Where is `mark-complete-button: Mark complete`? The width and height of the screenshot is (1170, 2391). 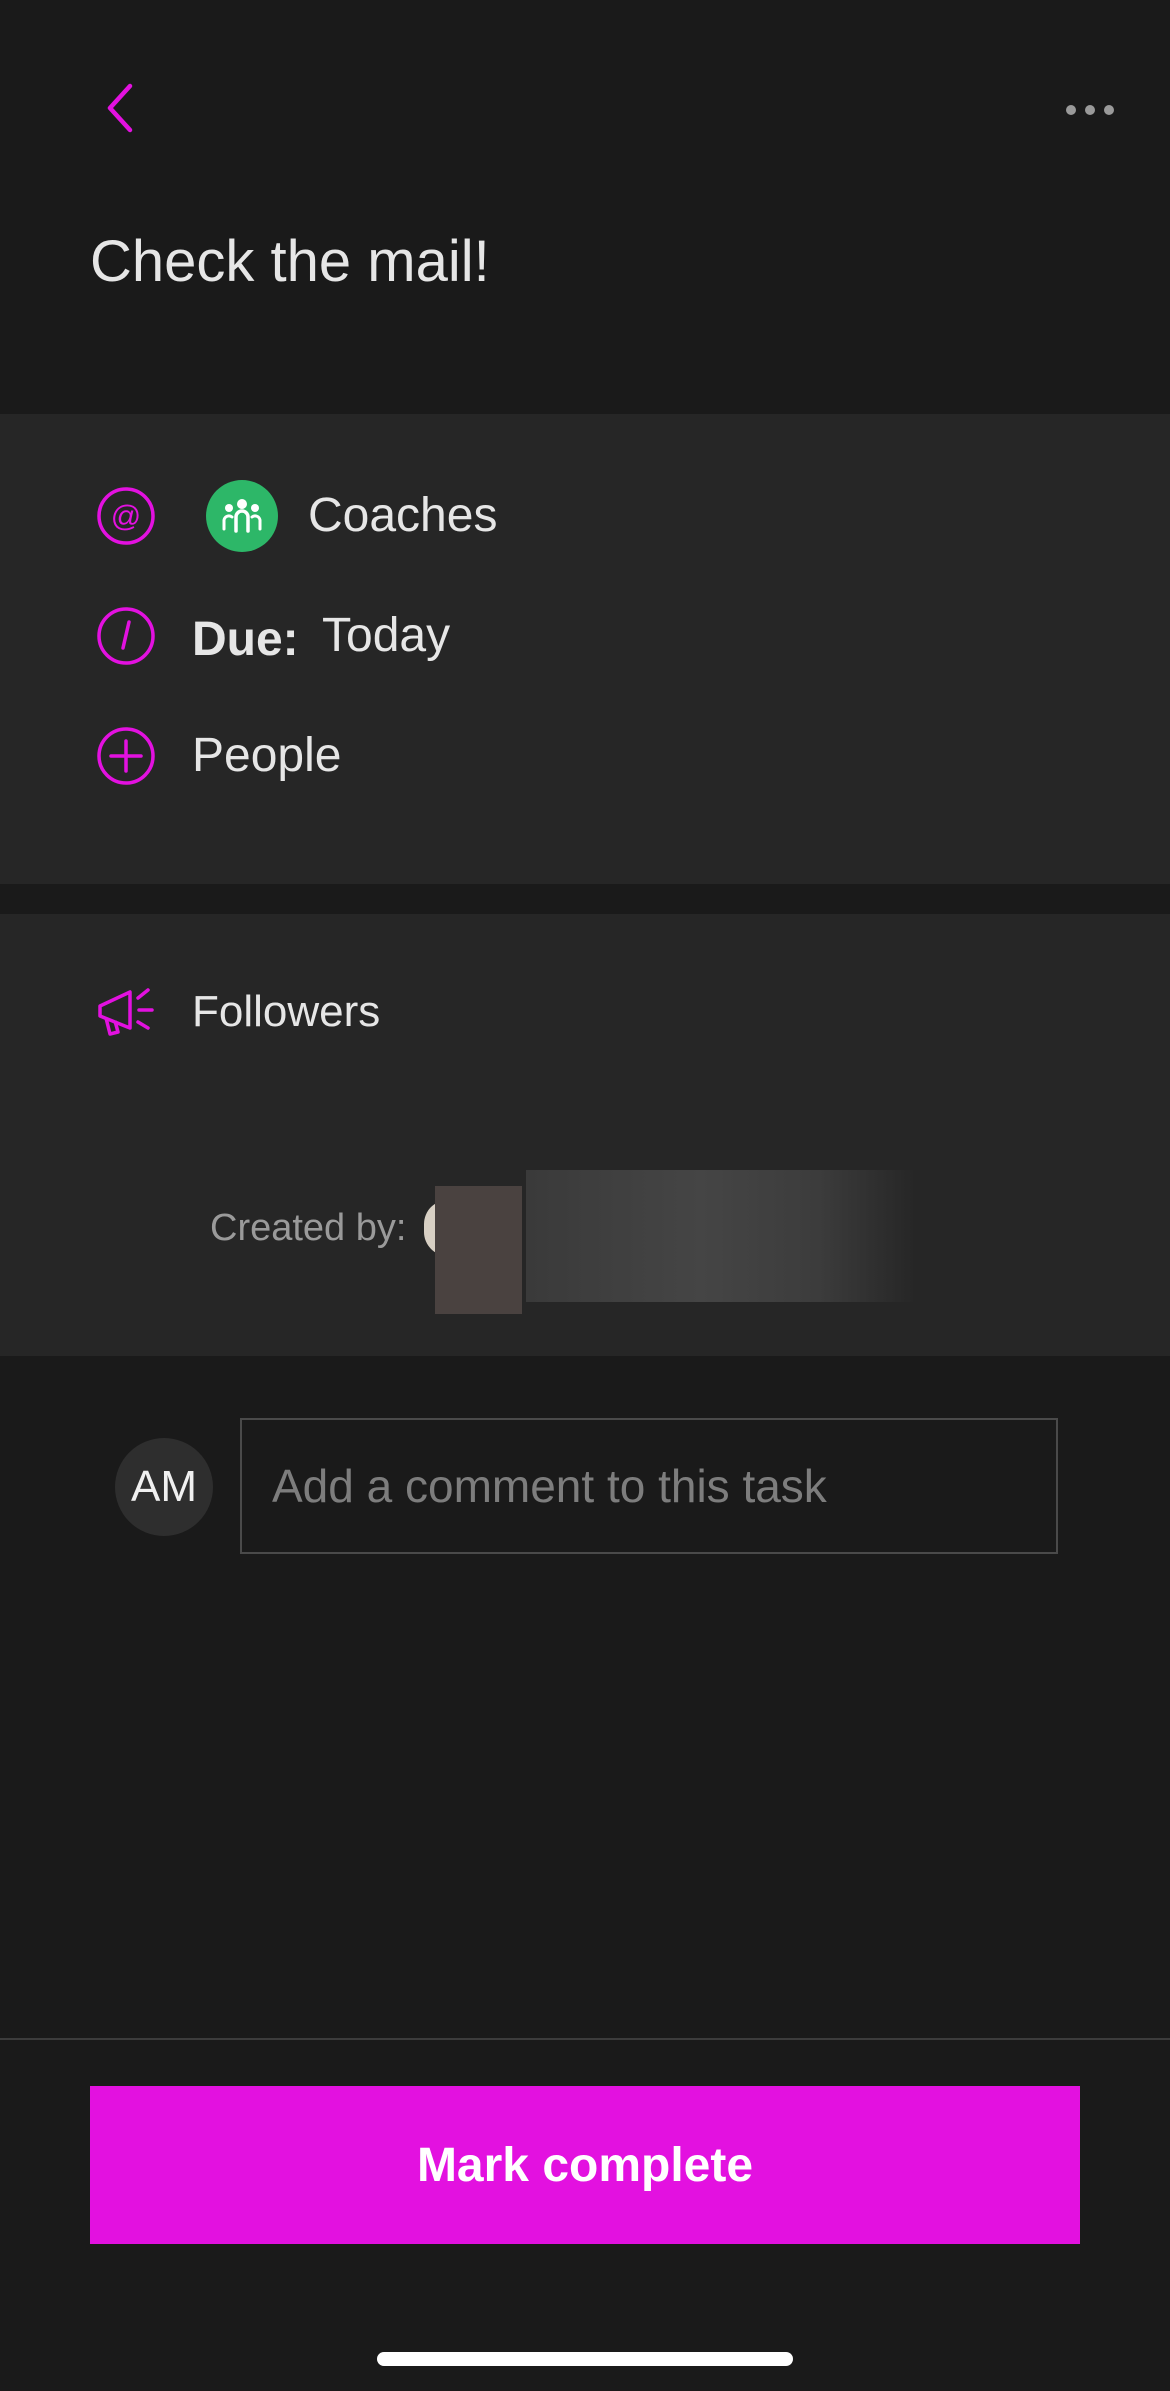 mark-complete-button: Mark complete is located at coordinates (585, 2165).